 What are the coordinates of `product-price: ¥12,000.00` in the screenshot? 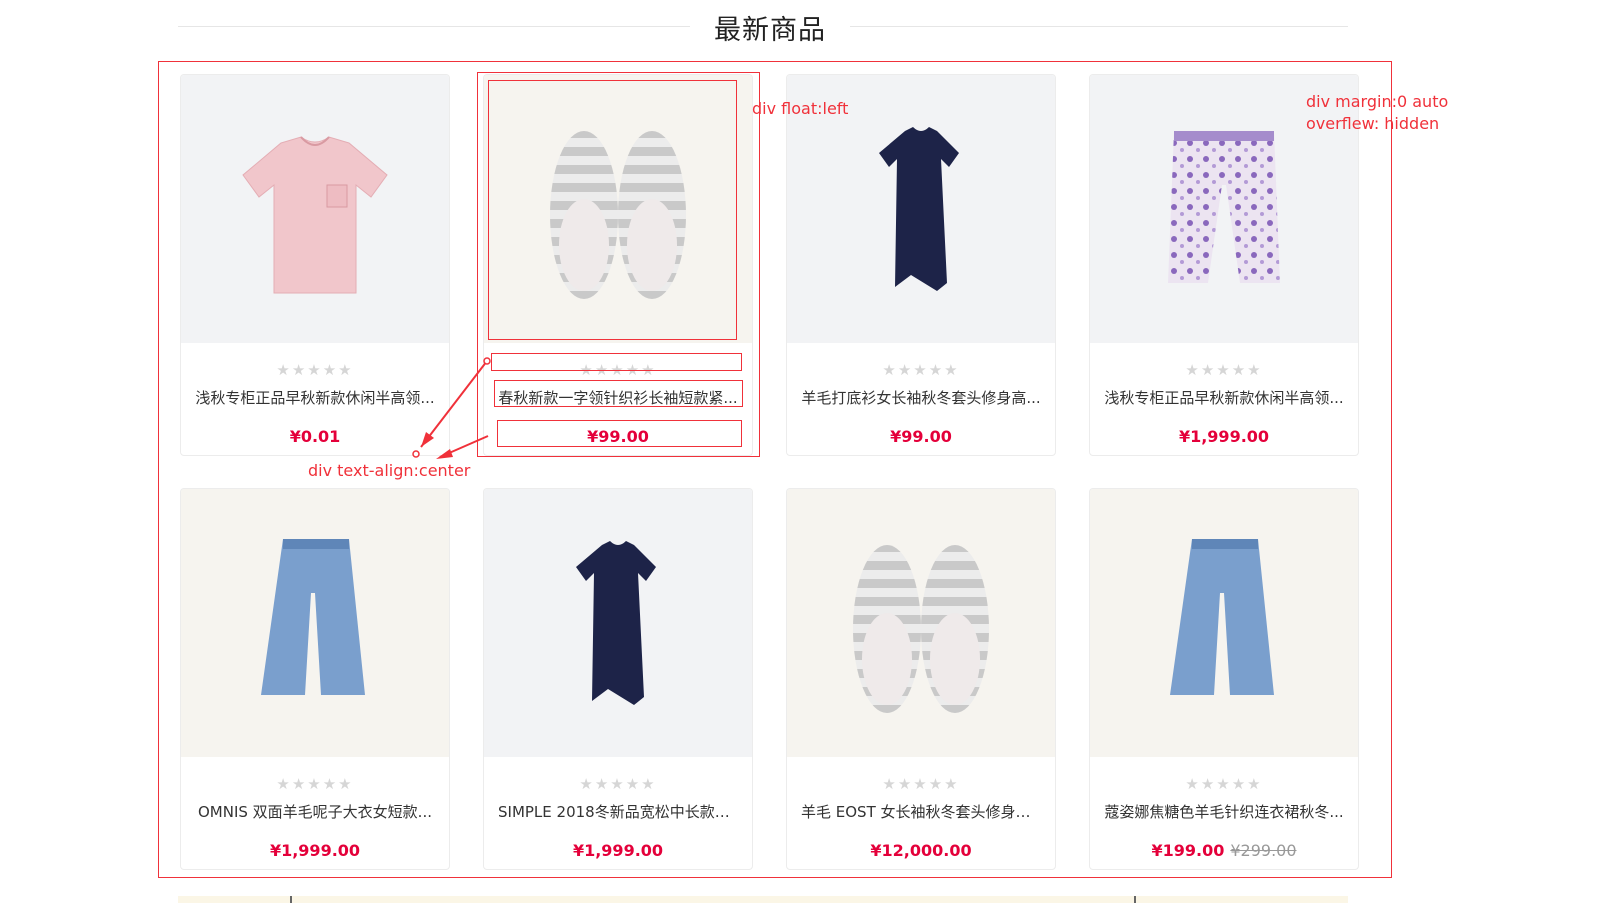 It's located at (921, 850).